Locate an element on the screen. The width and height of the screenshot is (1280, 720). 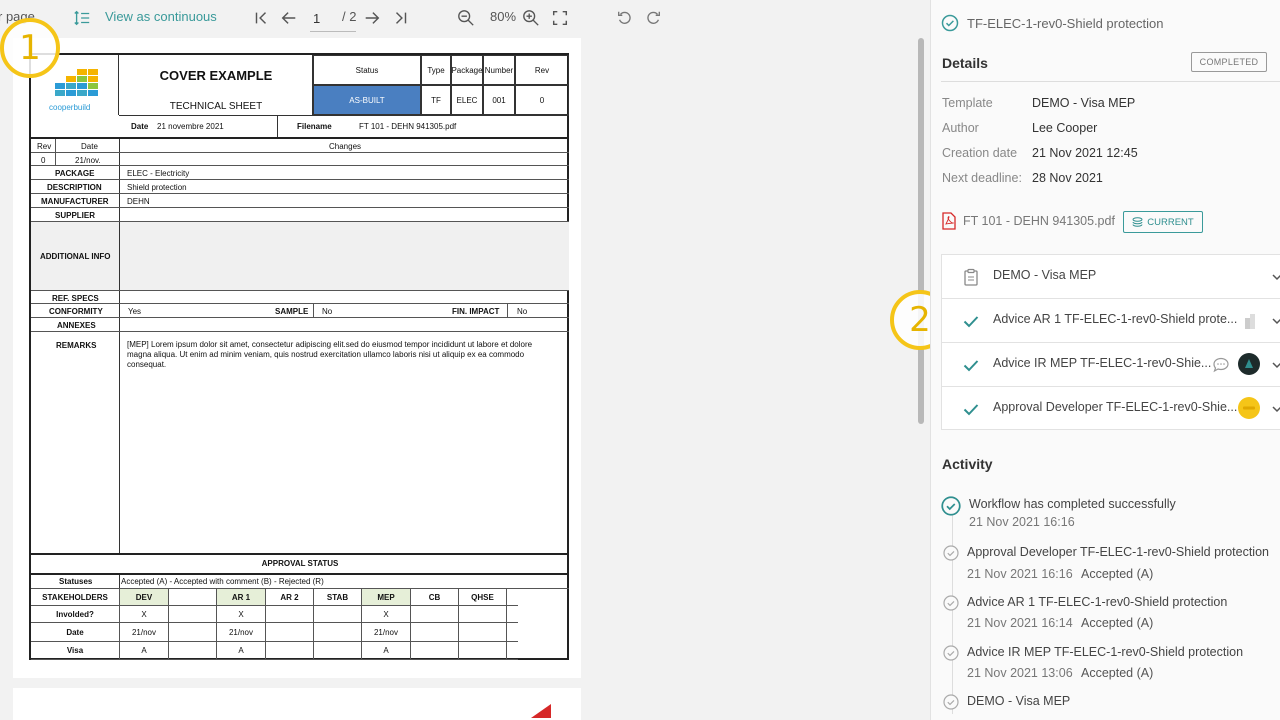
title-cell: COVER EXAMPLE TECHNICAL SHEET is located at coordinates (216, 85).